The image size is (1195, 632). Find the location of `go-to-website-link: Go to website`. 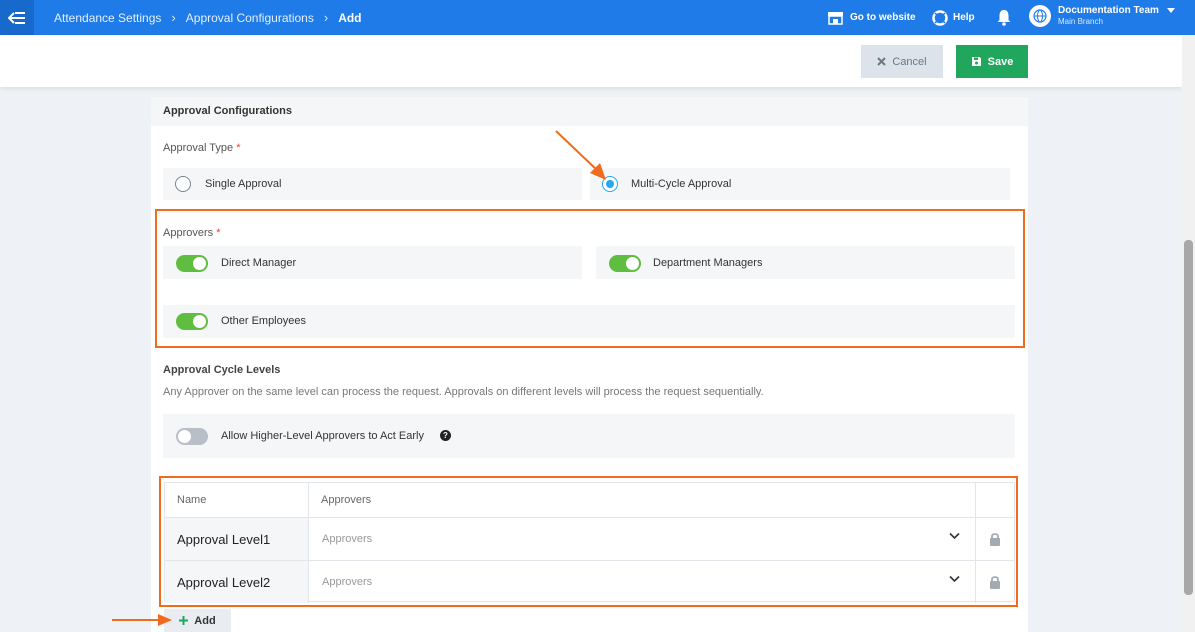

go-to-website-link: Go to website is located at coordinates (871, 17).